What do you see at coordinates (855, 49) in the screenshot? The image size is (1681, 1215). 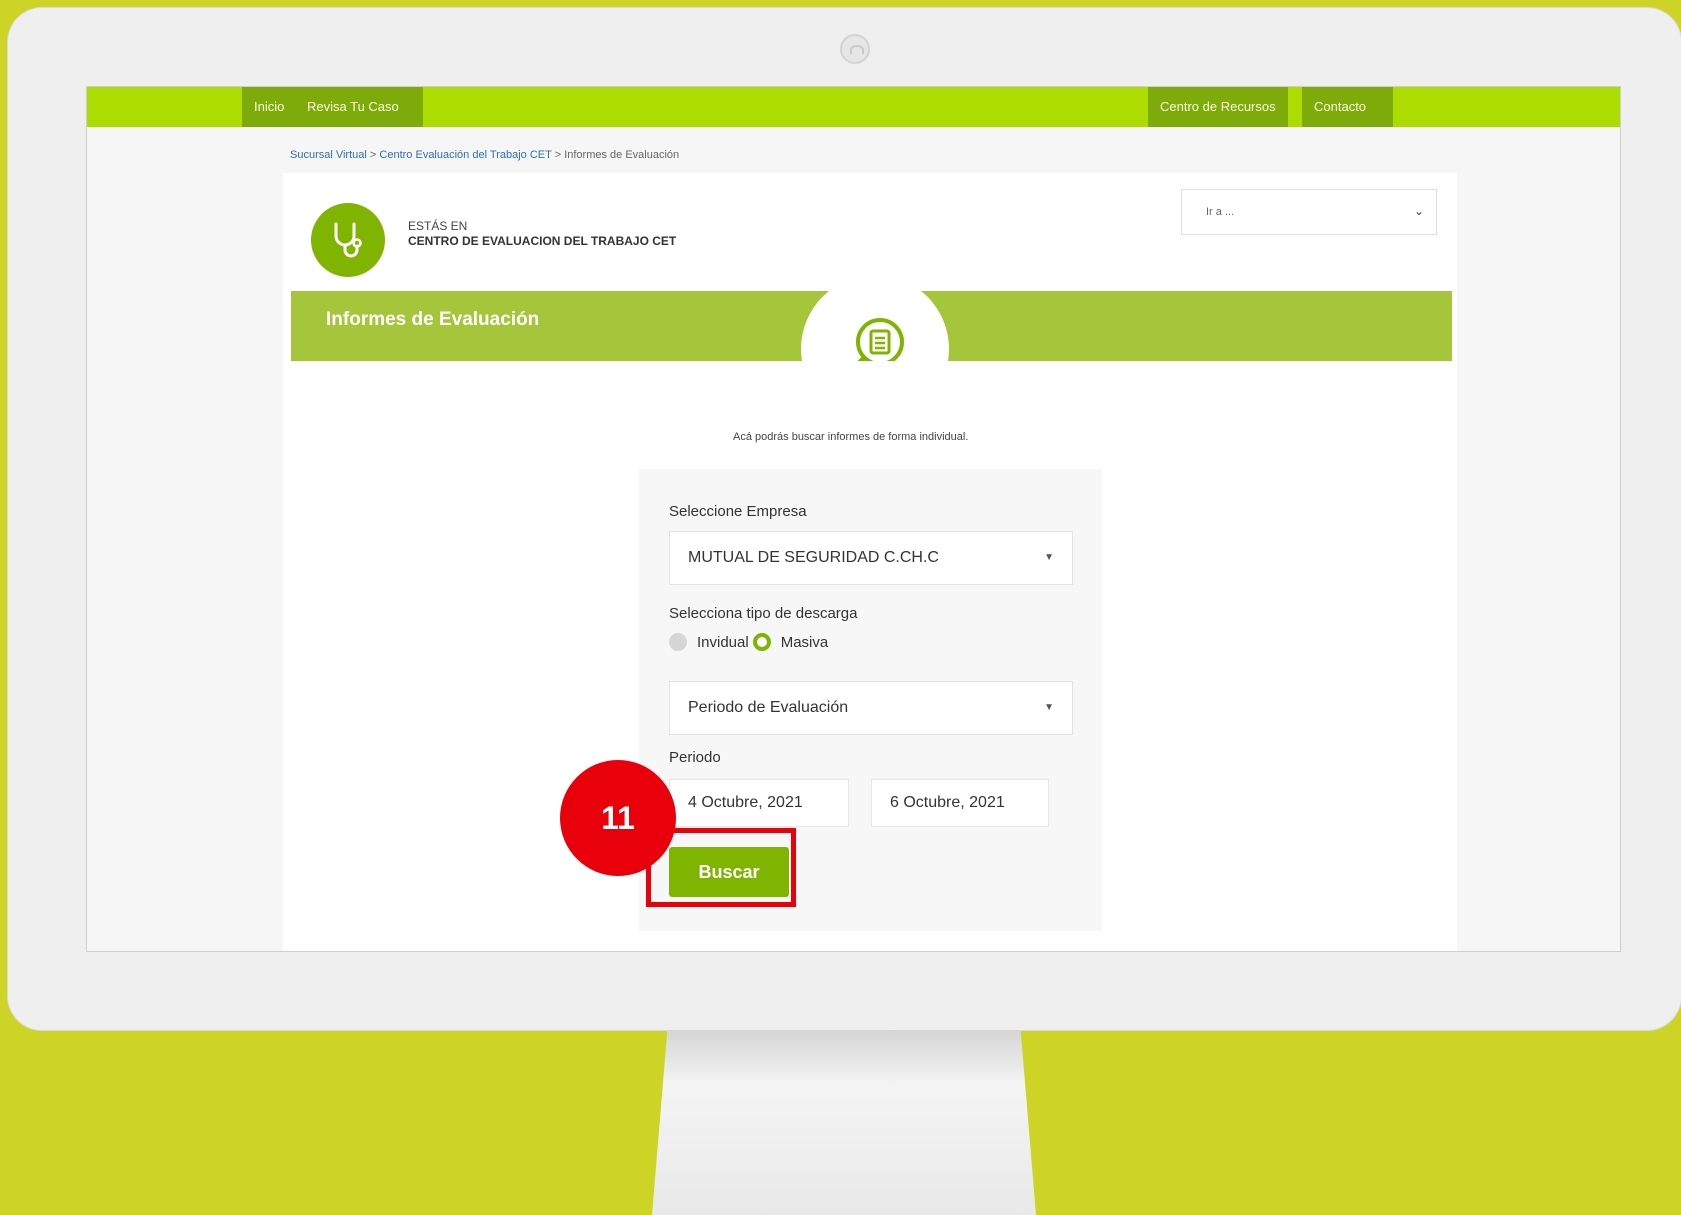 I see `camera-icon` at bounding box center [855, 49].